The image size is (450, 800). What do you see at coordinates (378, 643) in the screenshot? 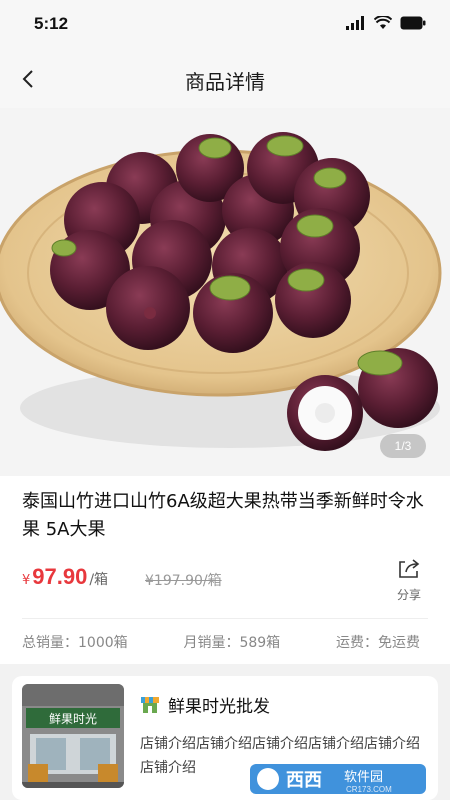
I see `shipping-fee: 运费：免运费` at bounding box center [378, 643].